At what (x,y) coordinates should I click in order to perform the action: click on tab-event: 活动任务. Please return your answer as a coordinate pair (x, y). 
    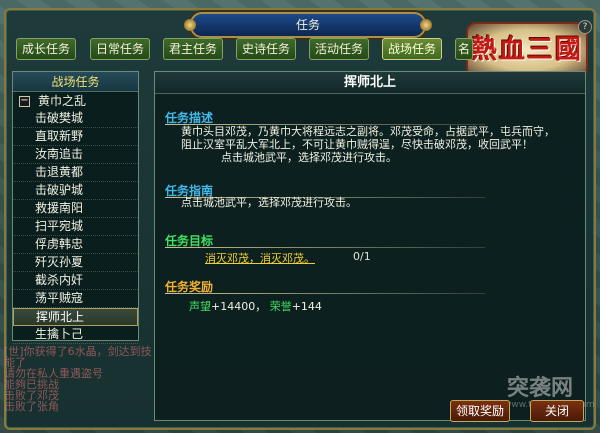
    Looking at the image, I should click on (339, 49).